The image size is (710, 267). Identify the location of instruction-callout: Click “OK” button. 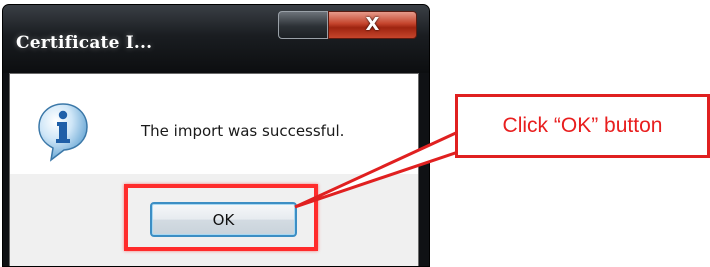
(582, 126).